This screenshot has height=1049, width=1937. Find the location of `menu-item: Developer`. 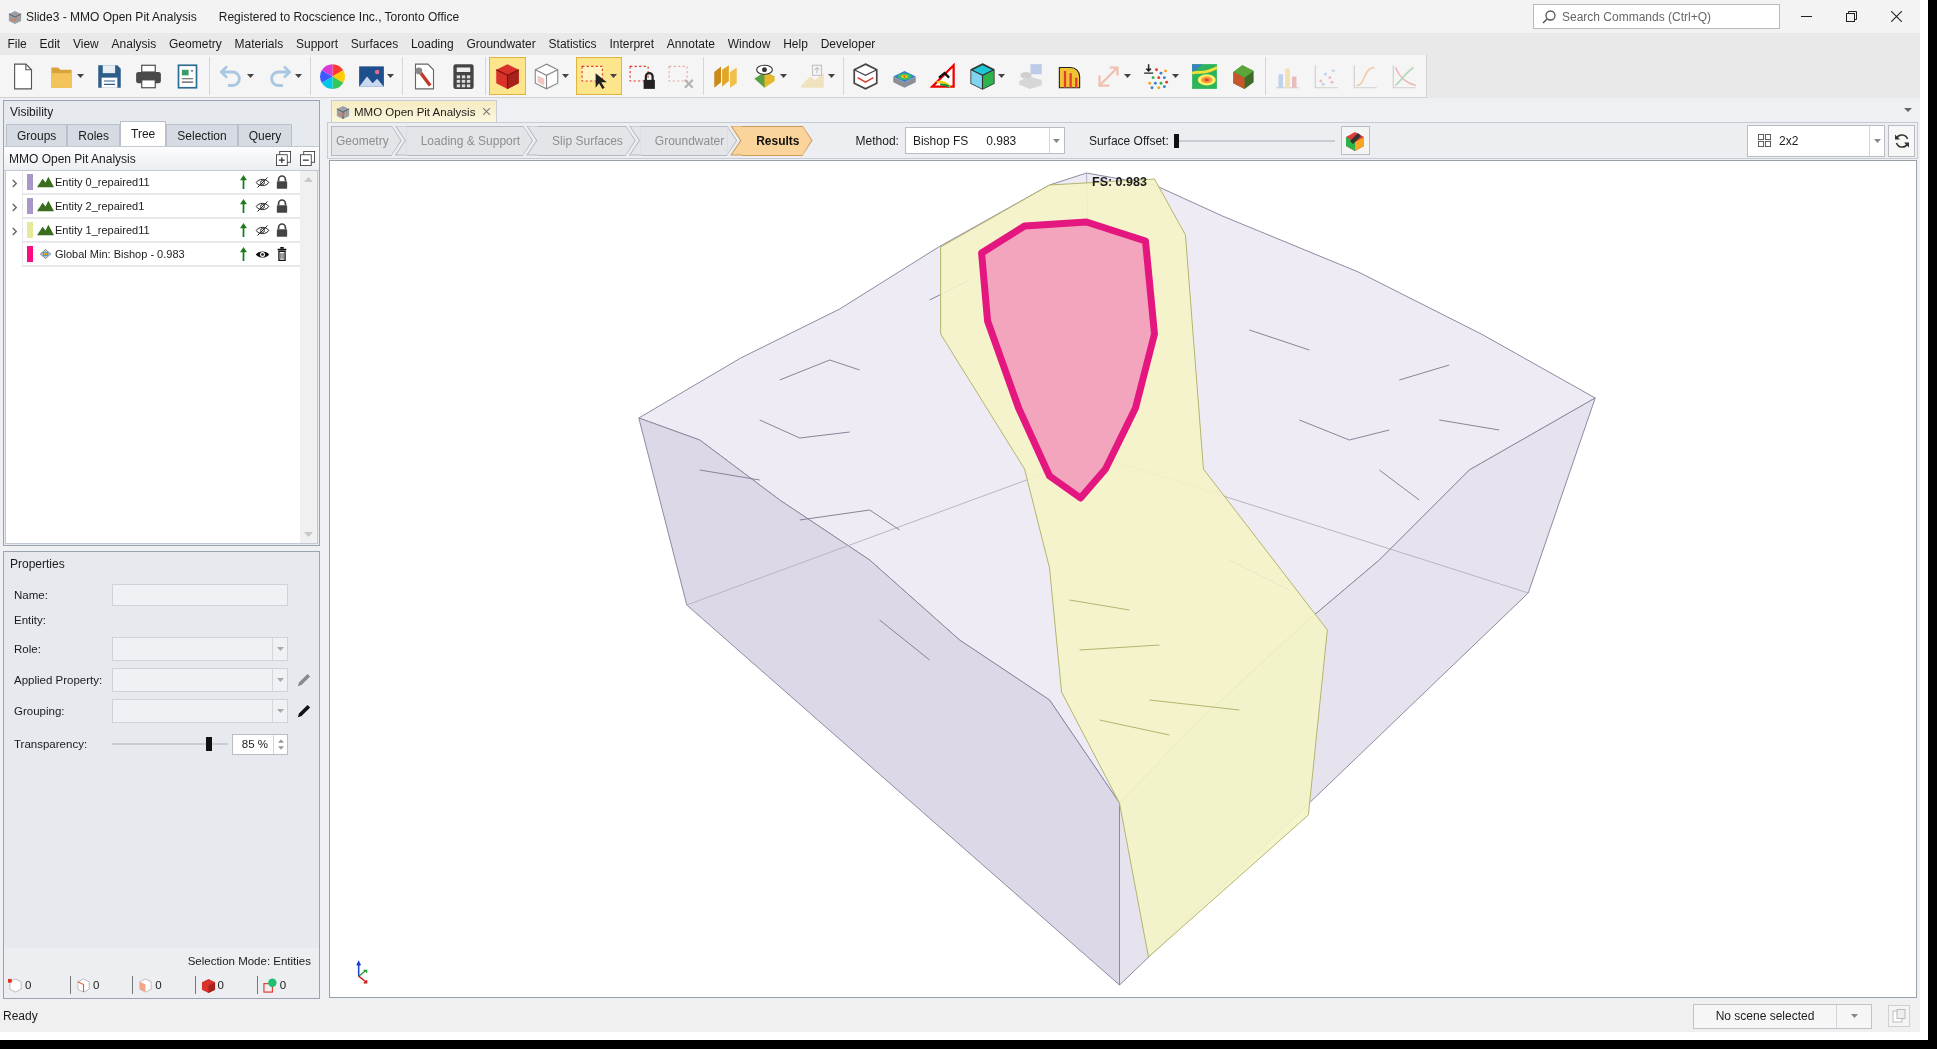

menu-item: Developer is located at coordinates (848, 44).